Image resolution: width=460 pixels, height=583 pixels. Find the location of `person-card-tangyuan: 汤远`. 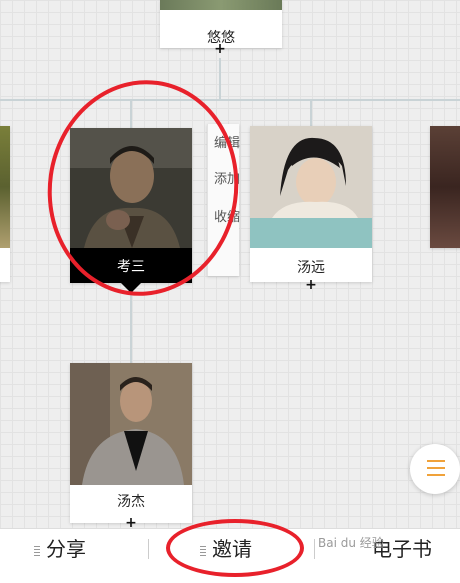

person-card-tangyuan: 汤远 is located at coordinates (311, 204).